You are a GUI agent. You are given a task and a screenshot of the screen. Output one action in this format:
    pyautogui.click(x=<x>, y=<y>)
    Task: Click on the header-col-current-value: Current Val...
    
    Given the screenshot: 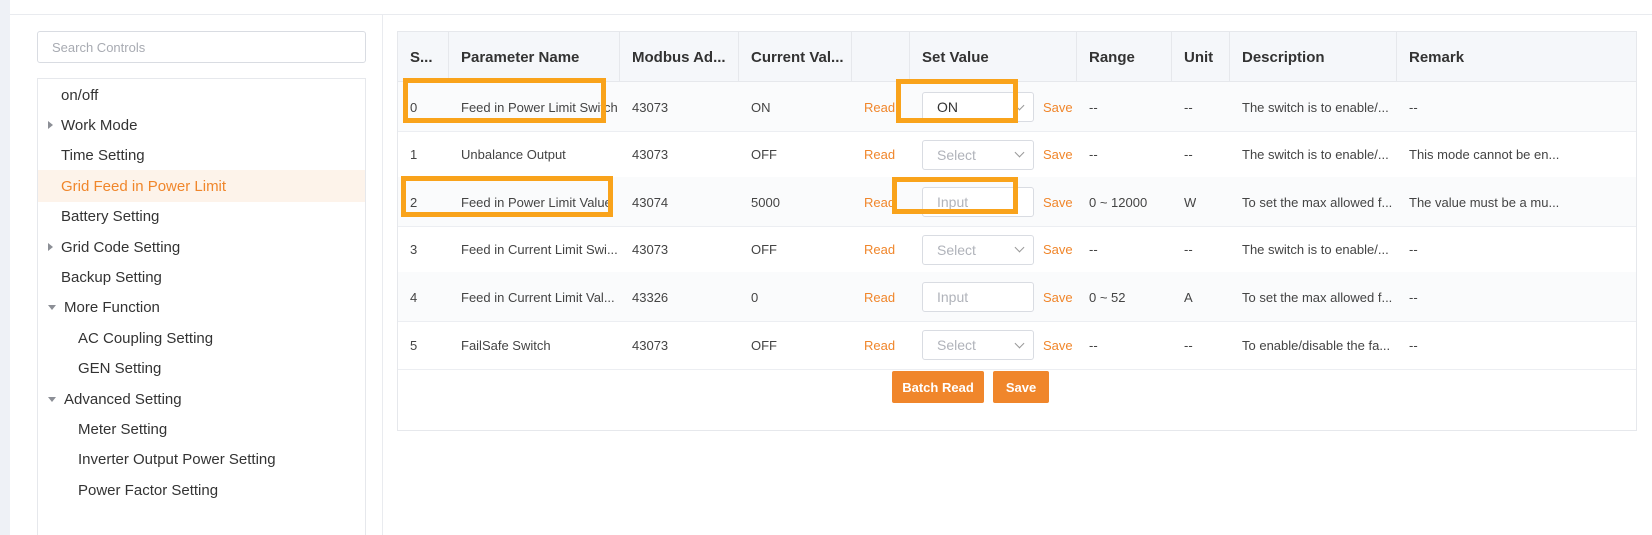 What is the action you would take?
    pyautogui.click(x=795, y=57)
    